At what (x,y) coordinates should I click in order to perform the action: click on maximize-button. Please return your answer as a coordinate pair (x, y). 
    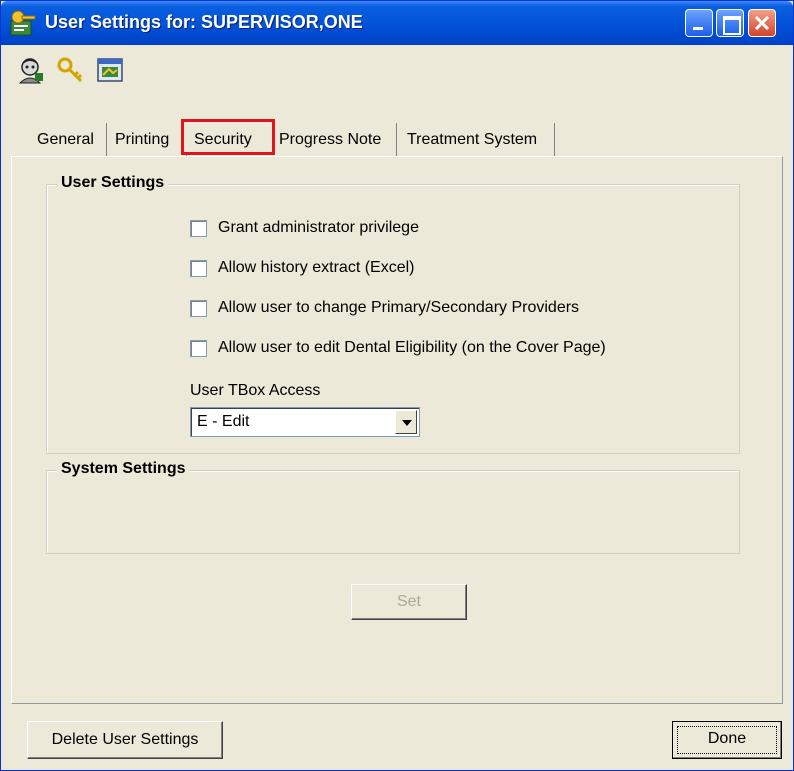
    Looking at the image, I should click on (730, 23).